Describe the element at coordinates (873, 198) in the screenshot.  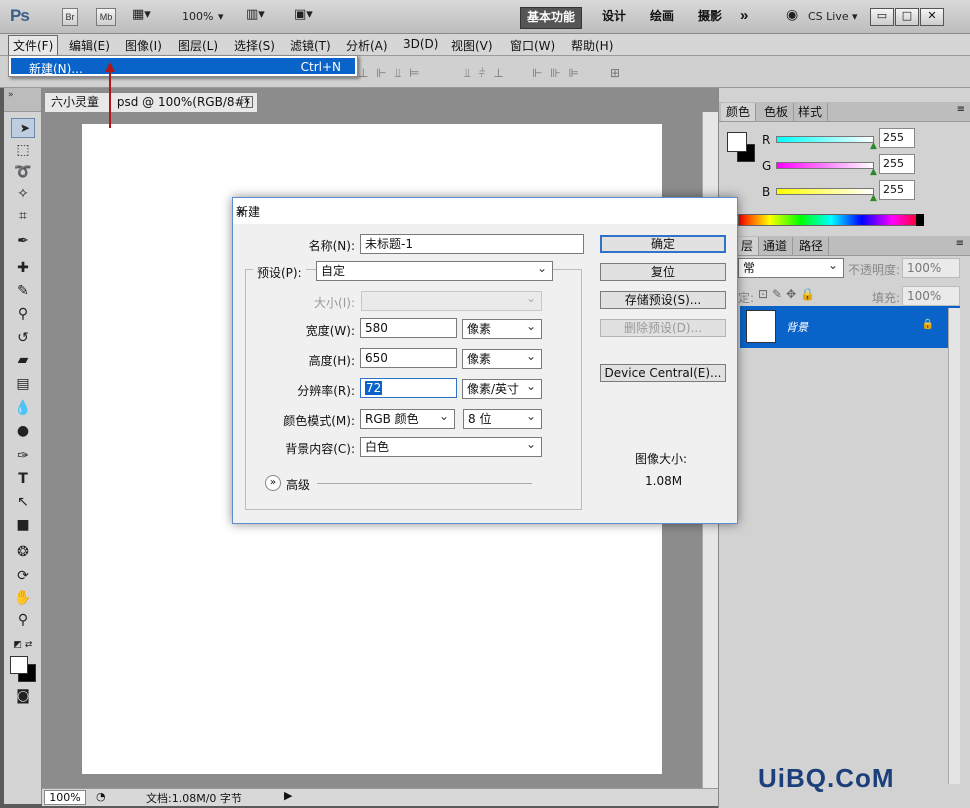
I see `channel-b-handle-icon: ▲` at that location.